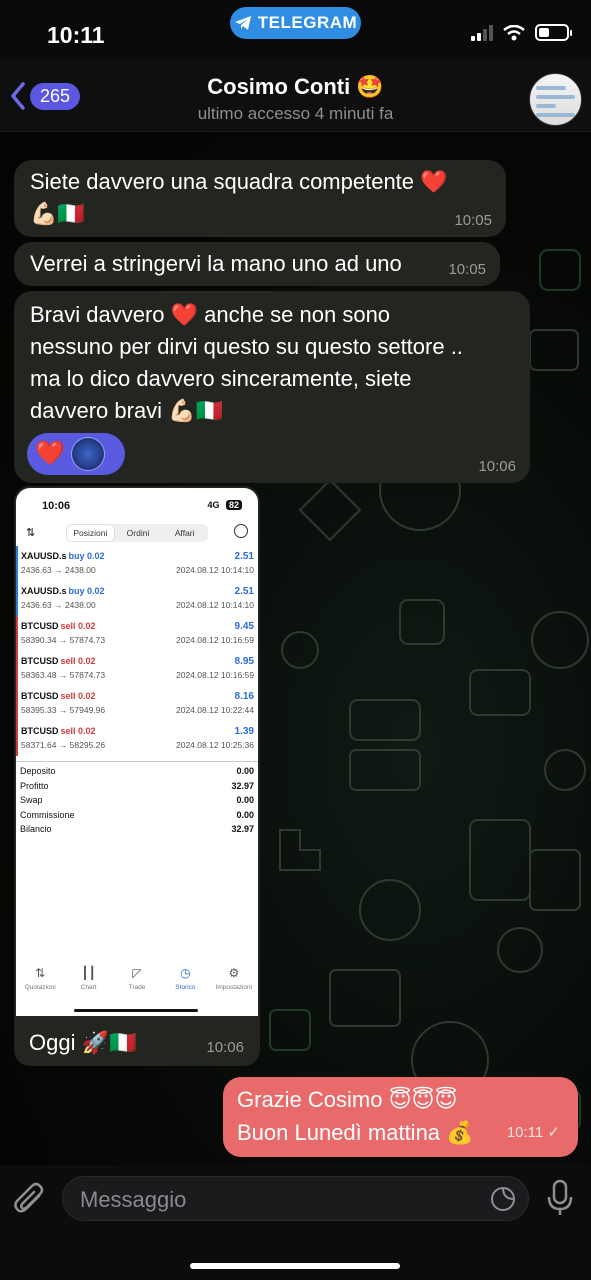 The height and width of the screenshot is (1280, 591). I want to click on message-text: Bravi davvero ❤️ anche se non sono, so click(210, 314).